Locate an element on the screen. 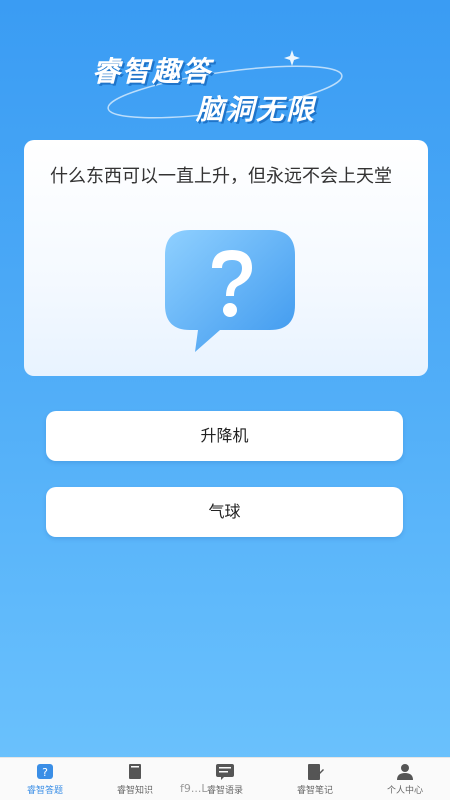 This screenshot has height=800, width=450. question-text: 什么东西可以一直上升，但永远不会上天堂 is located at coordinates (221, 176).